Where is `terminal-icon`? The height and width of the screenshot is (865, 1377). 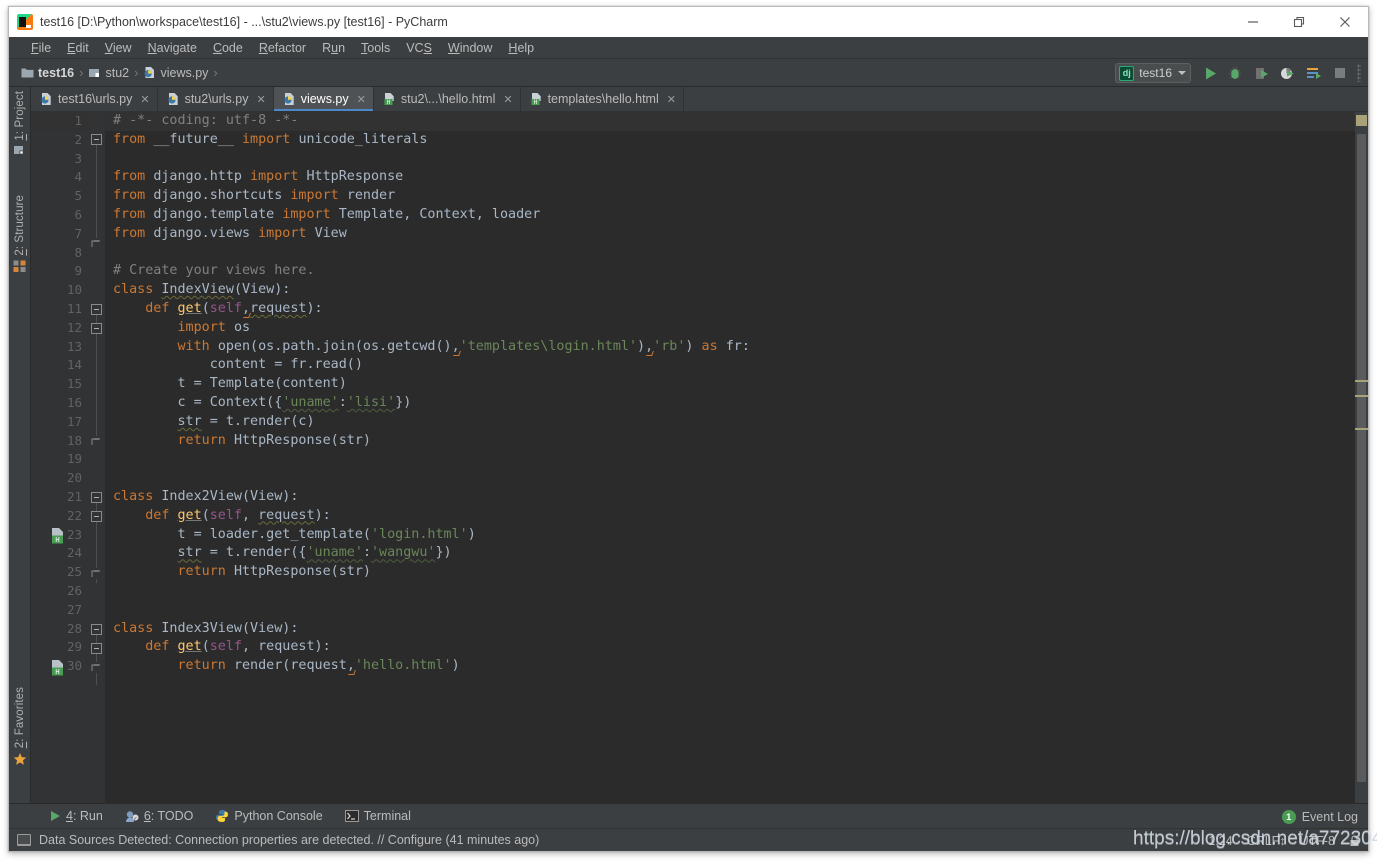 terminal-icon is located at coordinates (351, 816).